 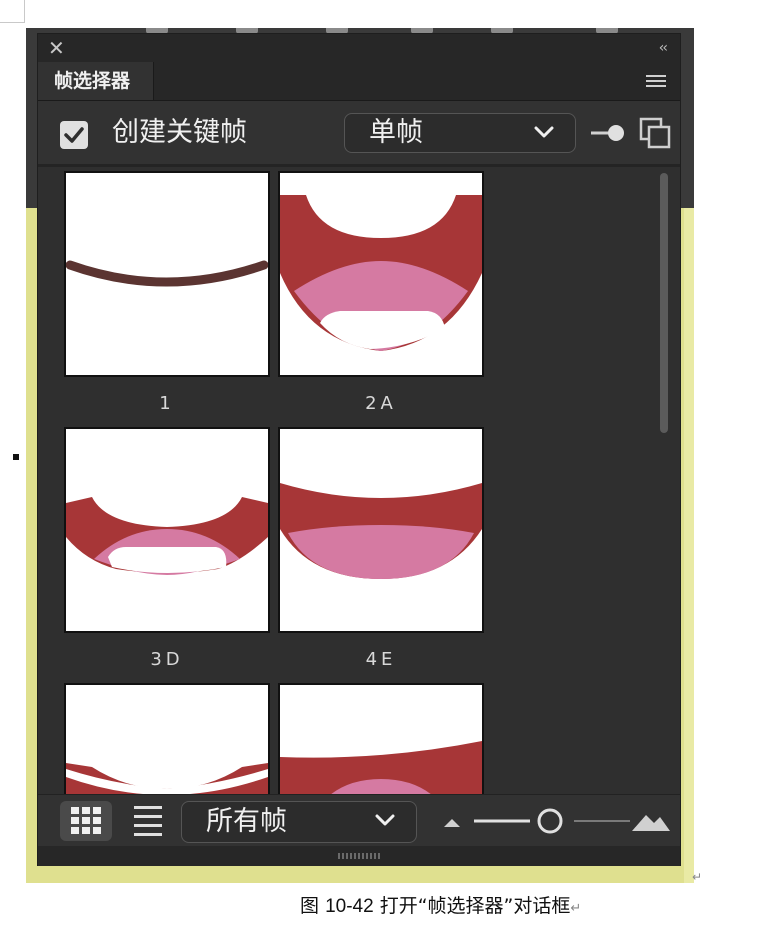 I want to click on checkmark-icon, so click(x=74, y=135).